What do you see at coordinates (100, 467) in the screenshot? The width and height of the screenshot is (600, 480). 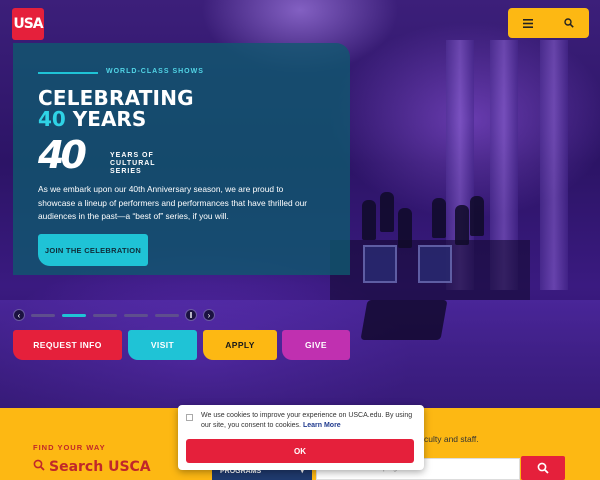 I see `search-title-text: Search USCA` at bounding box center [100, 467].